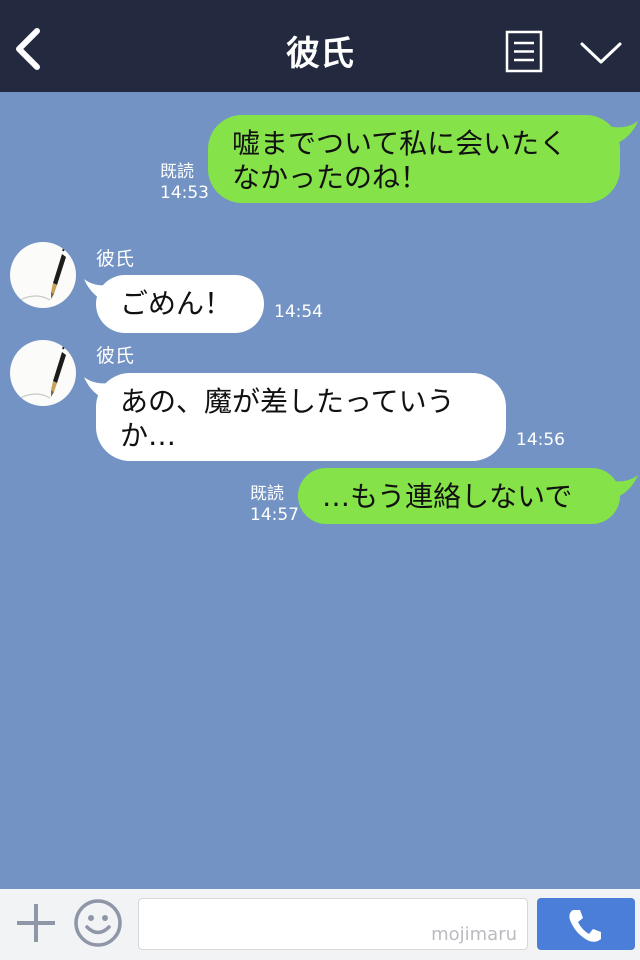  I want to click on back-button, so click(30, 49).